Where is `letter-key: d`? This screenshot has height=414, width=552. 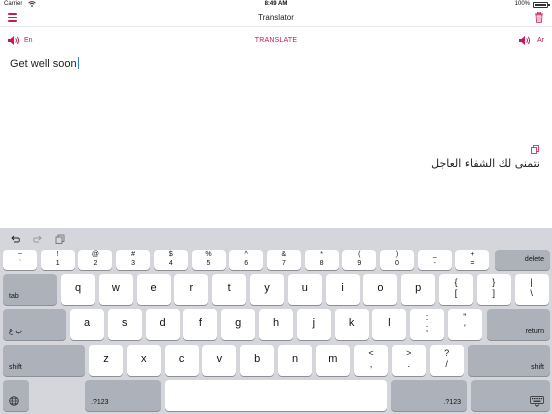 letter-key: d is located at coordinates (162, 324).